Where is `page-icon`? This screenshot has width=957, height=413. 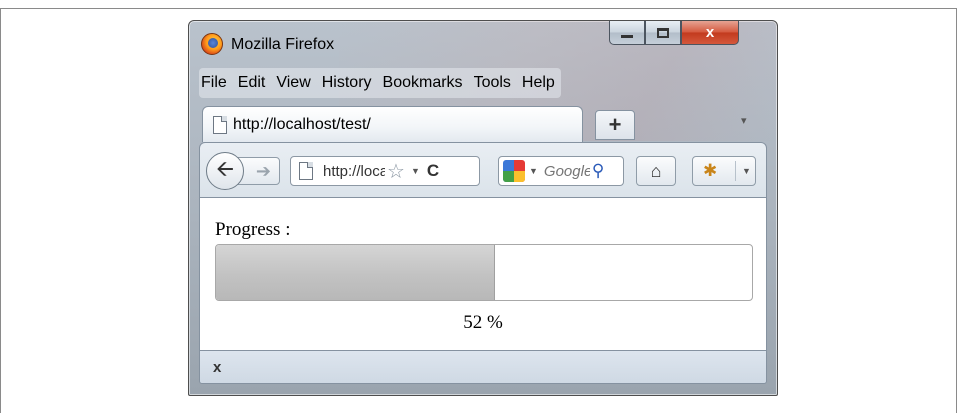 page-icon is located at coordinates (220, 124).